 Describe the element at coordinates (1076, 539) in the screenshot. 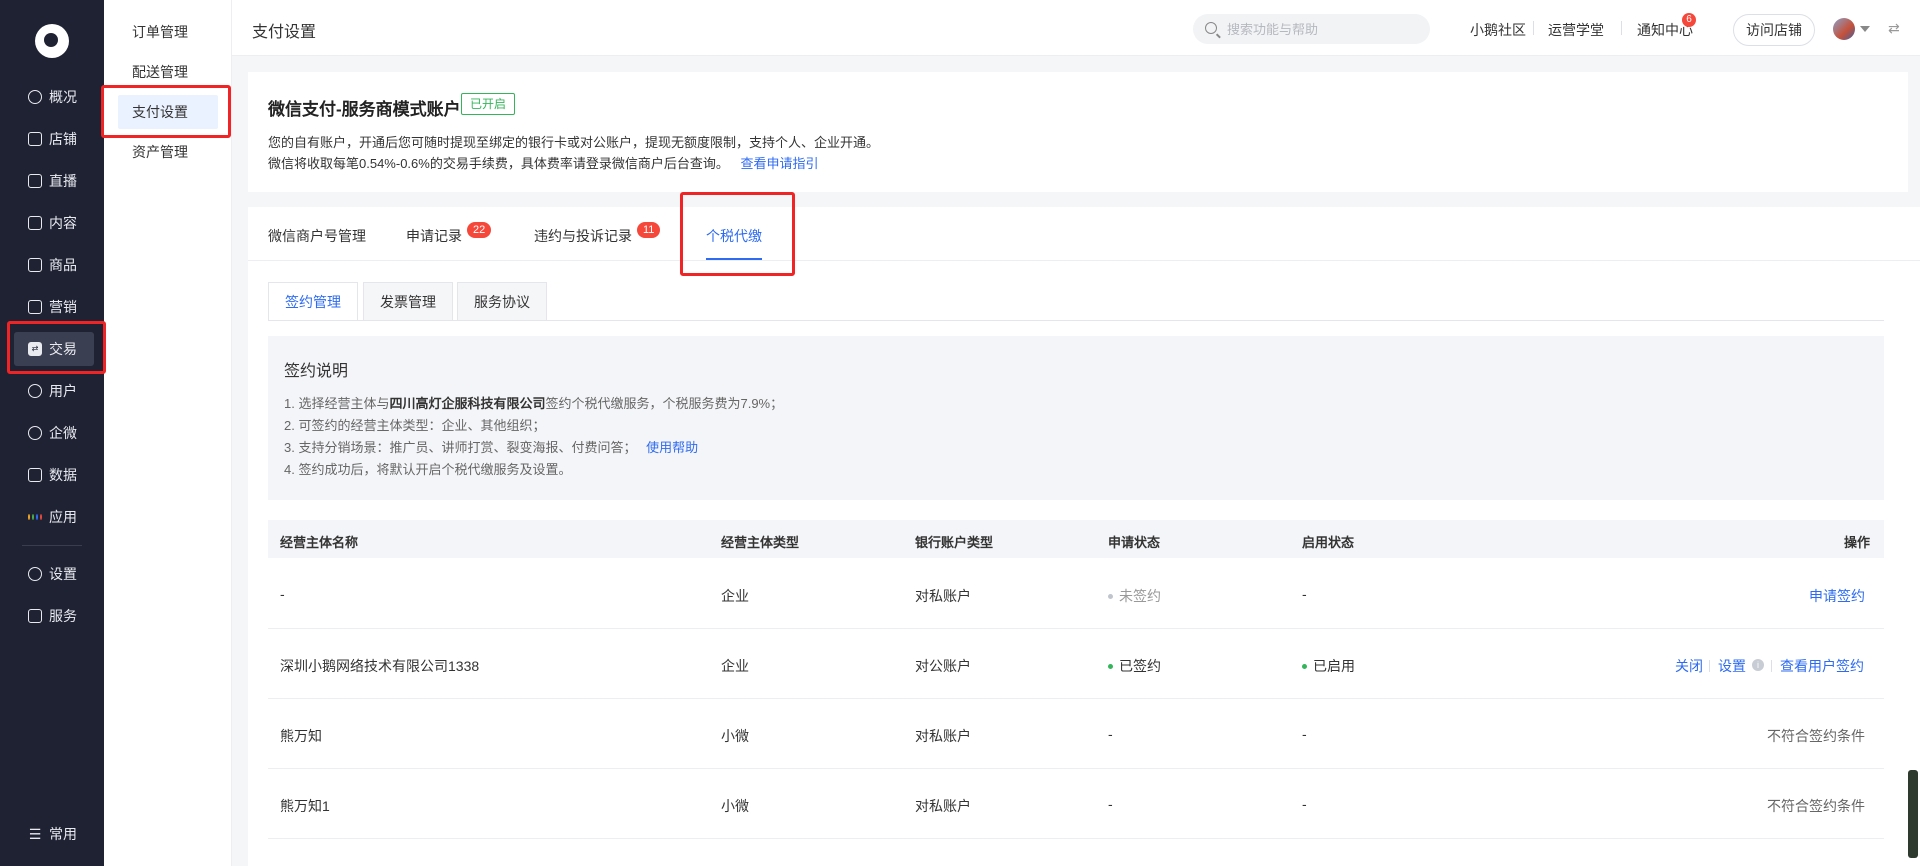

I see `table-header` at that location.